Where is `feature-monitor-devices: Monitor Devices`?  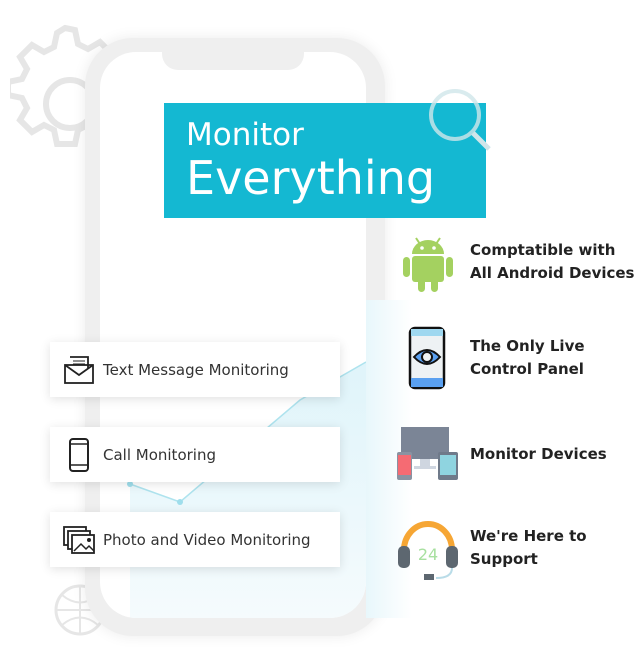 feature-monitor-devices: Monitor Devices is located at coordinates (501, 454).